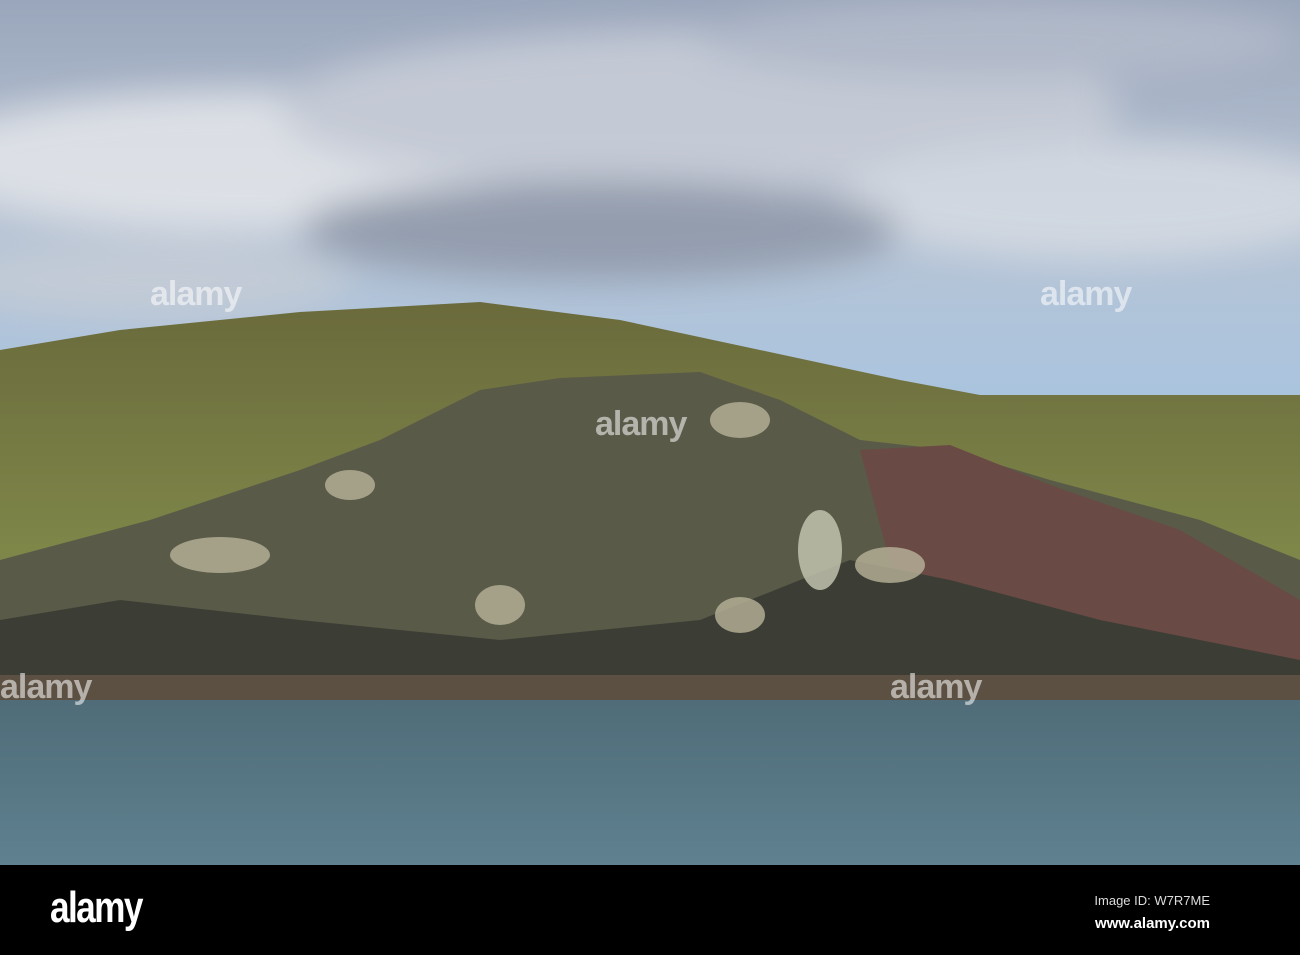  I want to click on alamy-logo: alamy, so click(96, 907).